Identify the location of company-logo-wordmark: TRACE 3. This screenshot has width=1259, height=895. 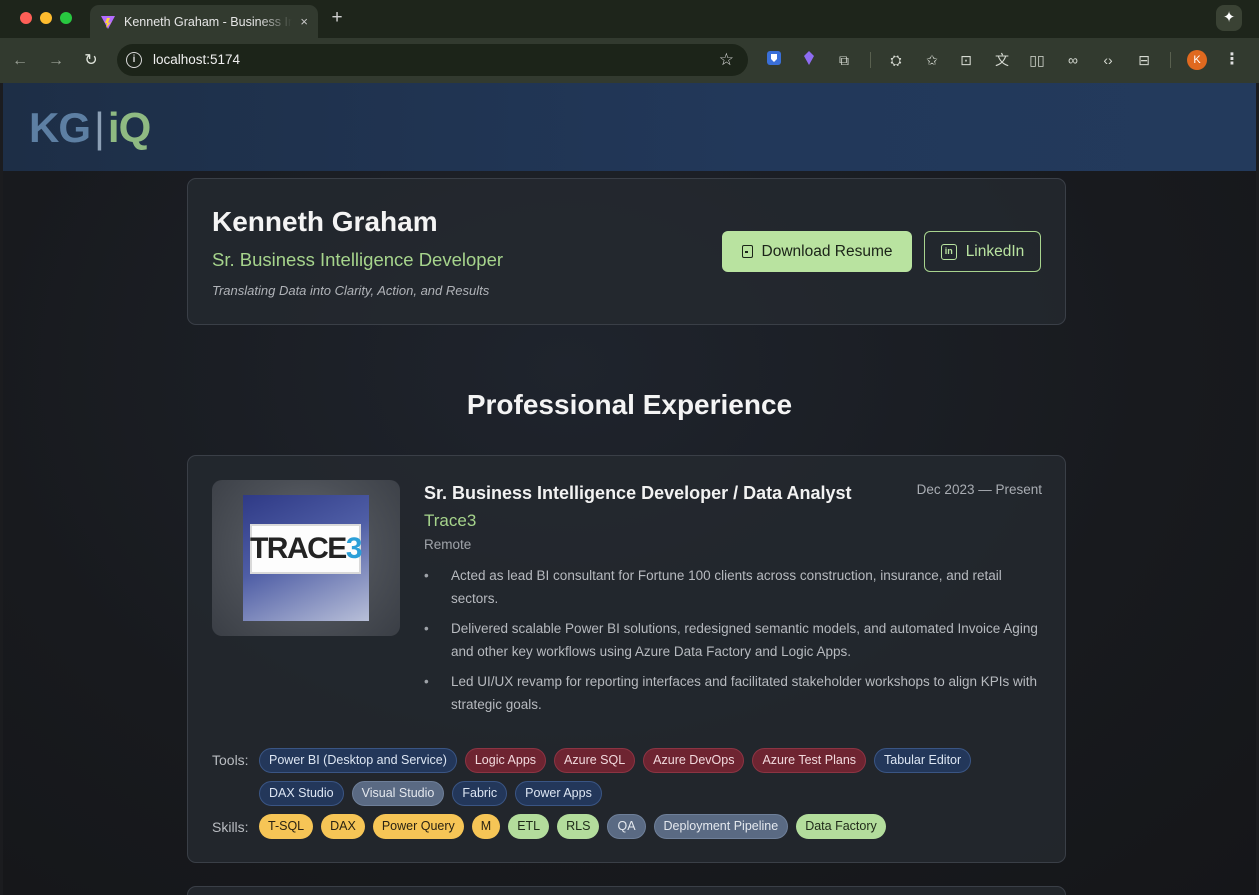
(306, 549).